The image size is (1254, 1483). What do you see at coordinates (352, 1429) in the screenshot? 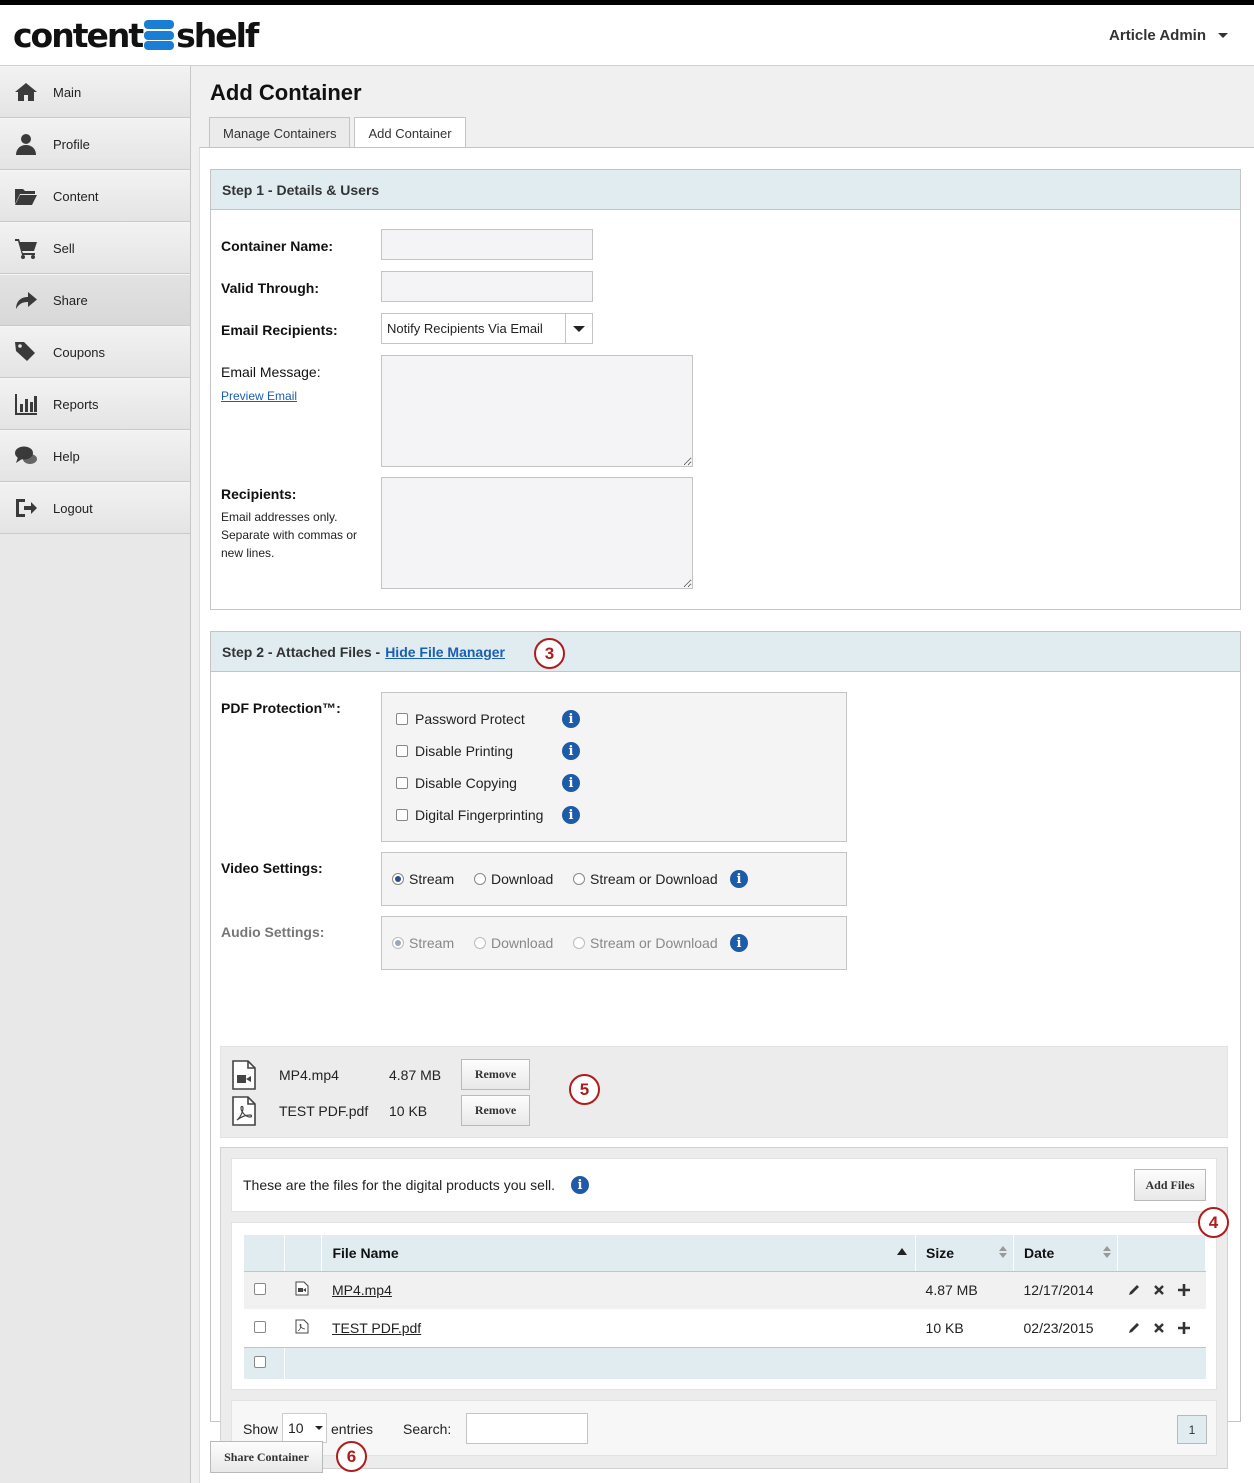
I see `entries-label: entries` at bounding box center [352, 1429].